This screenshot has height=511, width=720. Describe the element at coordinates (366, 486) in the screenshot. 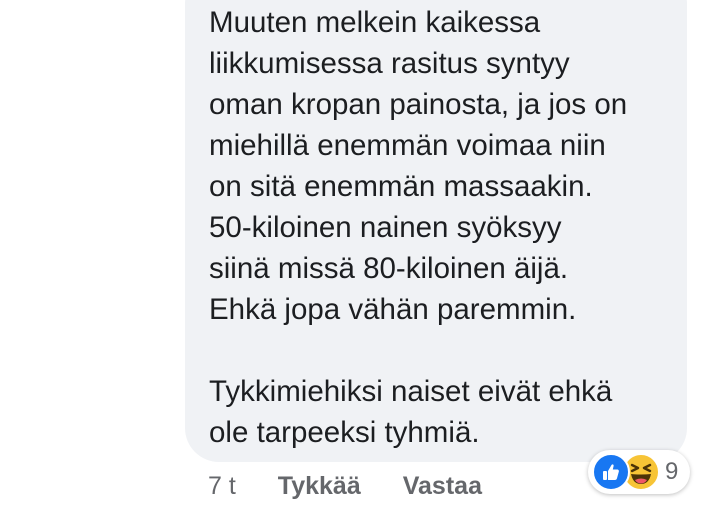

I see `comment-actions: 7 t Tykkää Vastaa` at that location.